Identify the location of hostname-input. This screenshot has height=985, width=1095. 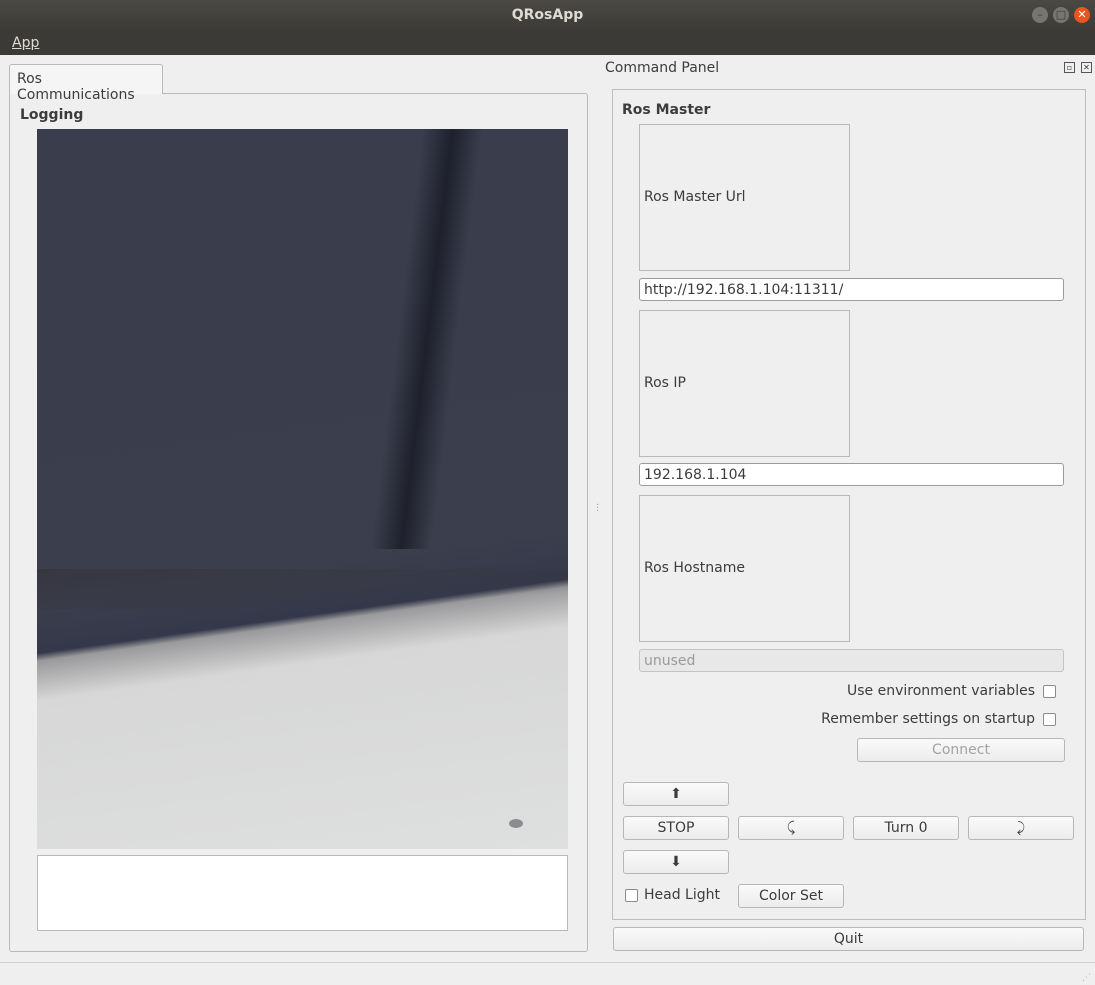
(851, 660).